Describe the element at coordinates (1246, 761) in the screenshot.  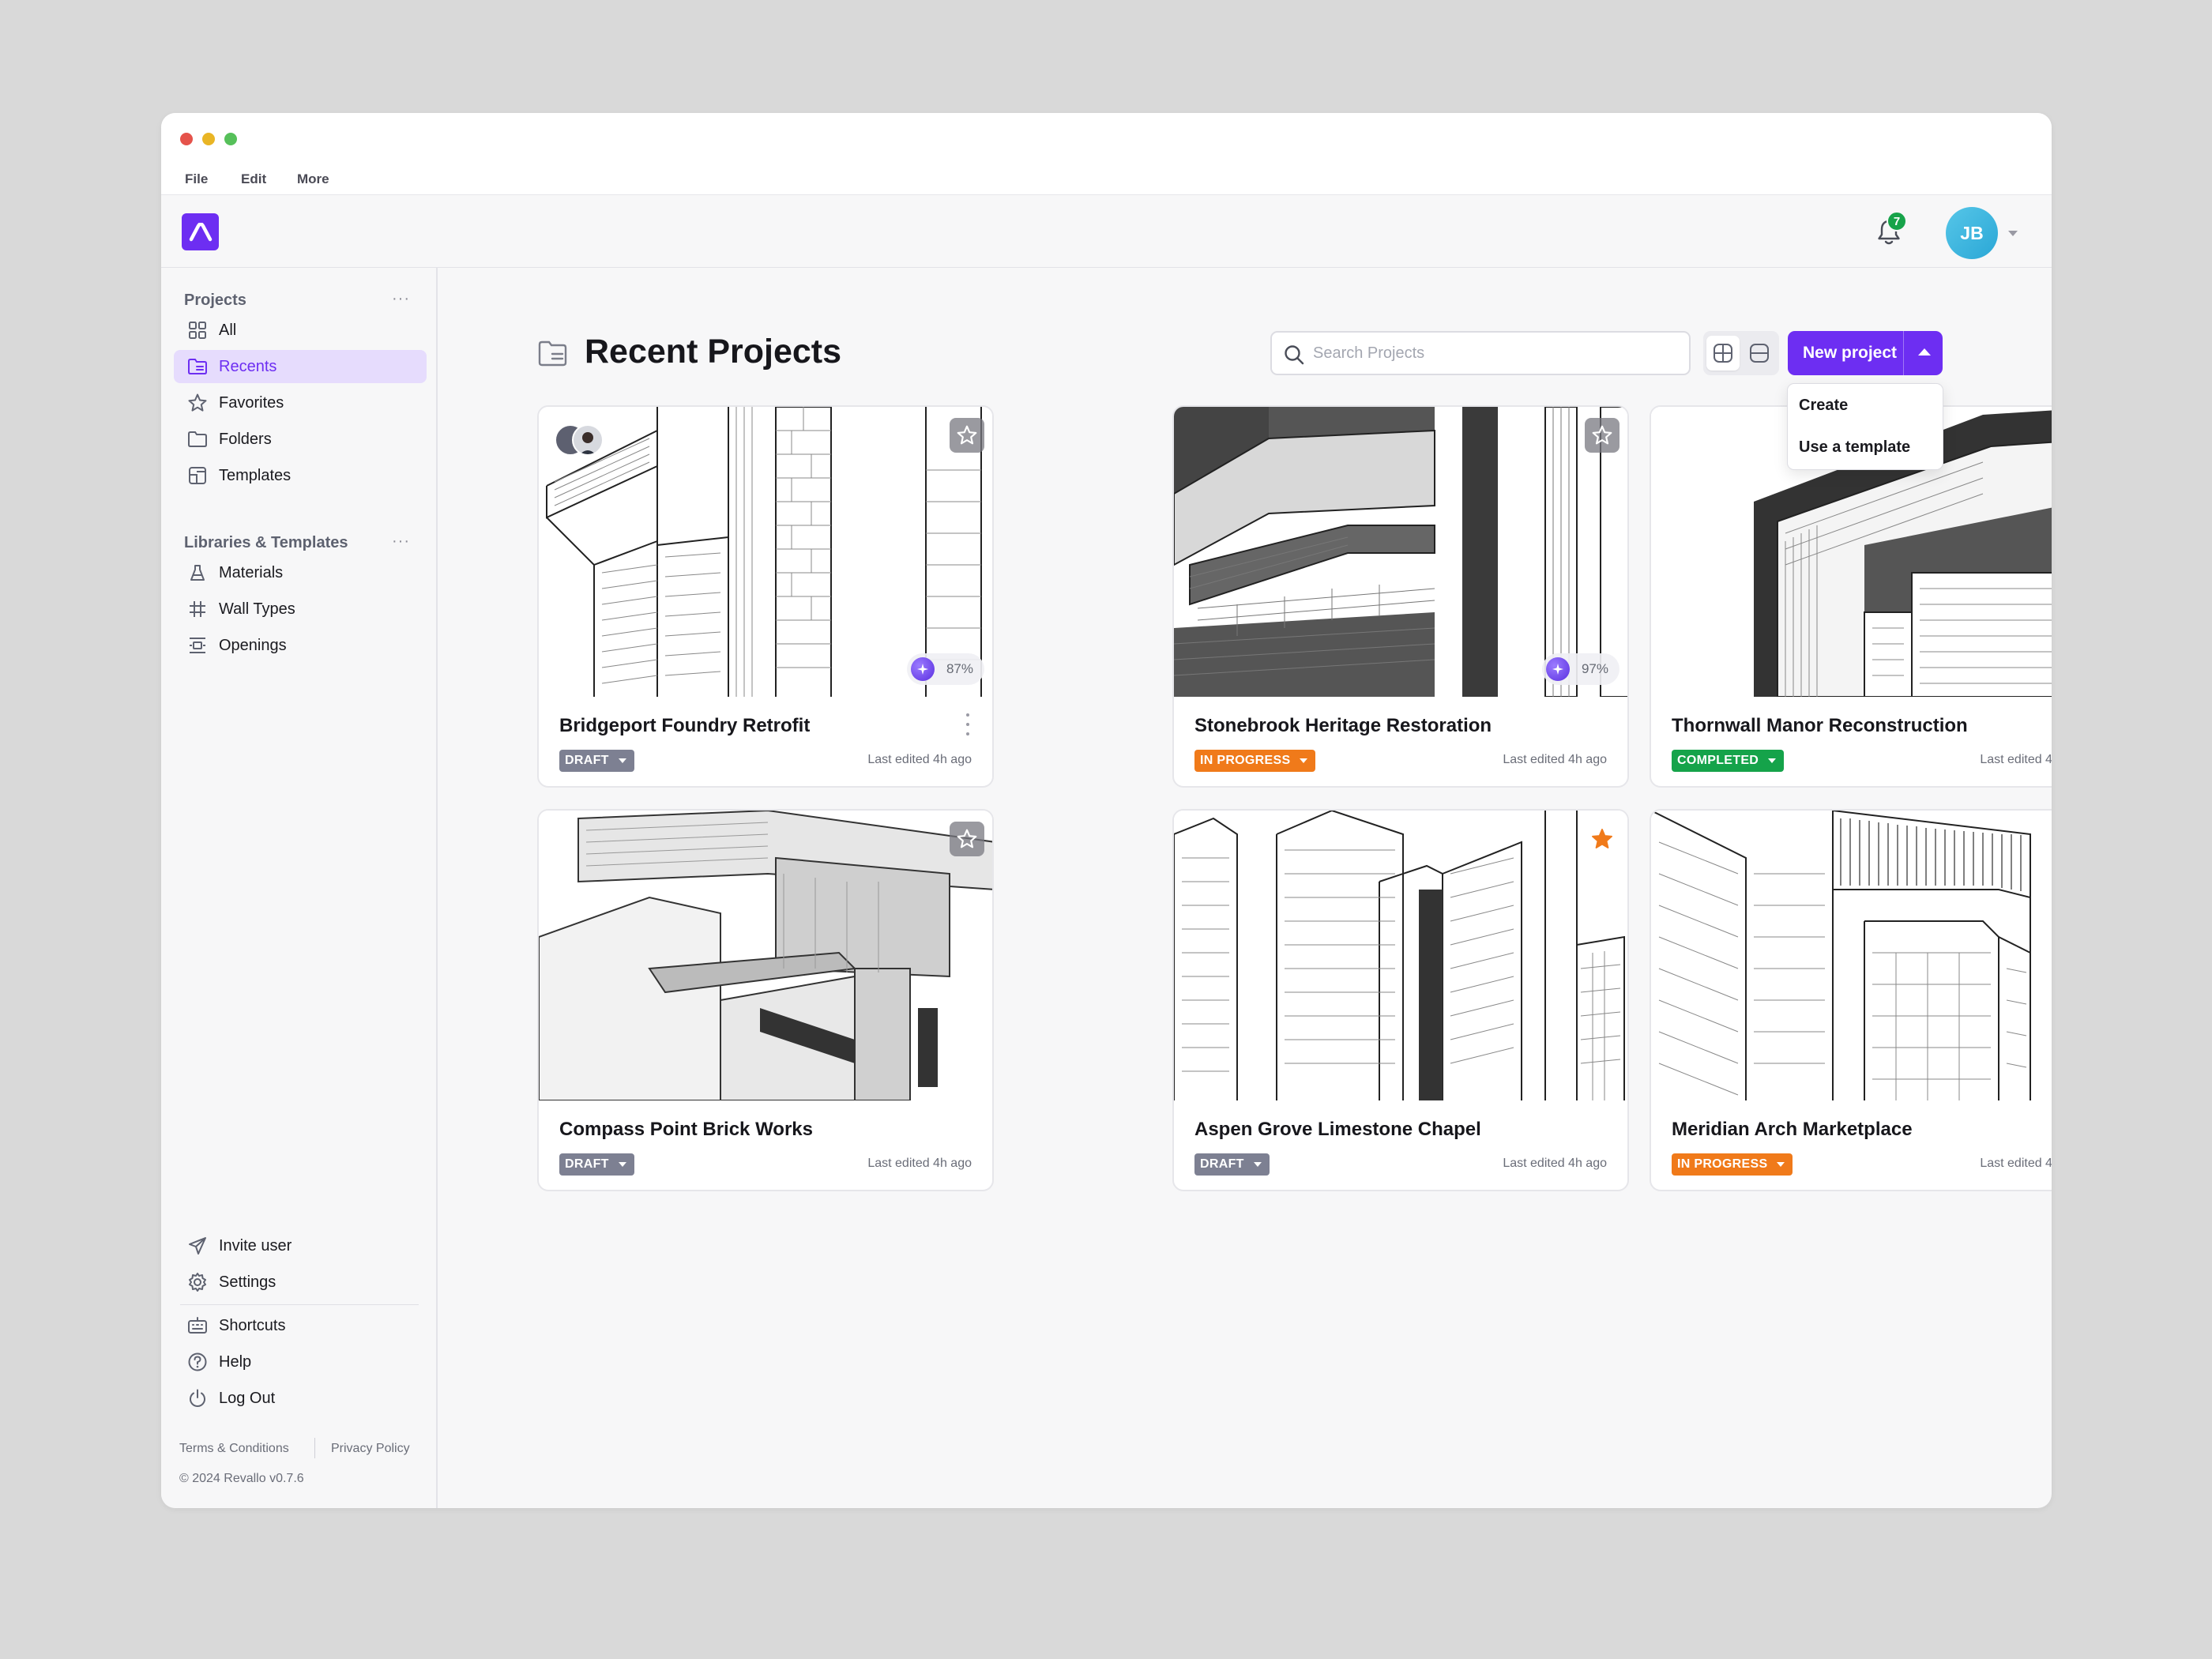
I see `status-label: IN PROGRESS` at that location.